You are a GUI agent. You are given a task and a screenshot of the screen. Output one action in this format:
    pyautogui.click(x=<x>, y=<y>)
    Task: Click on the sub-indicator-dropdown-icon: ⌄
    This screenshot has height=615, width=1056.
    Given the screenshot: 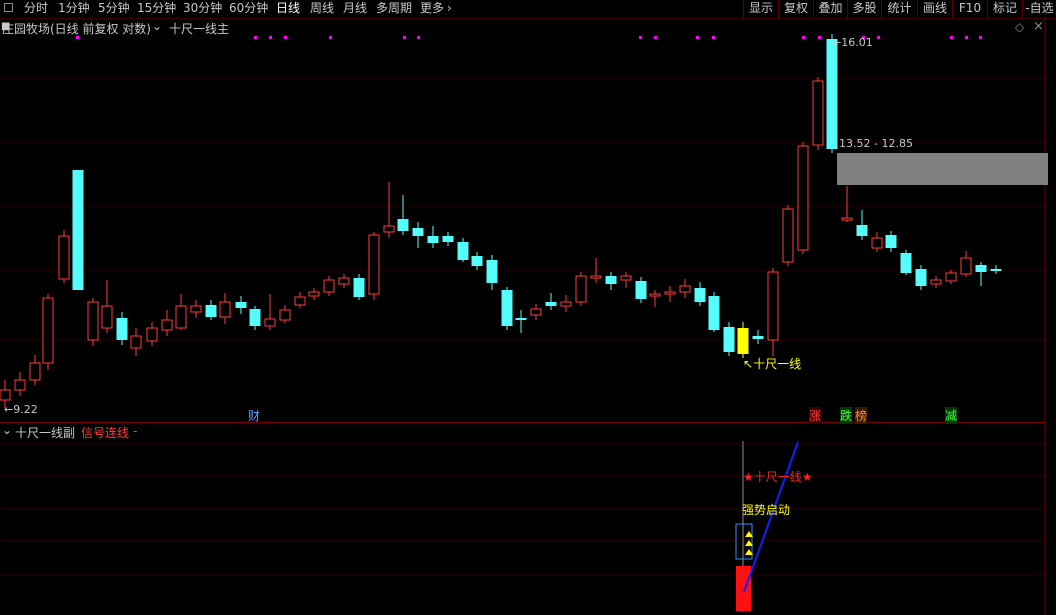 What is the action you would take?
    pyautogui.click(x=7, y=430)
    